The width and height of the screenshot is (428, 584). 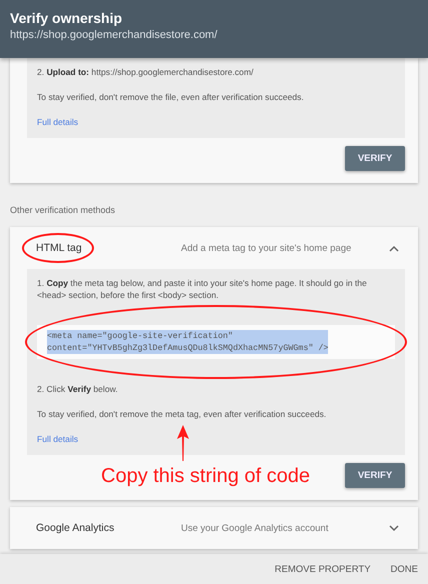 I want to click on method-description: Add a meta tag to your site's home page, so click(x=266, y=248).